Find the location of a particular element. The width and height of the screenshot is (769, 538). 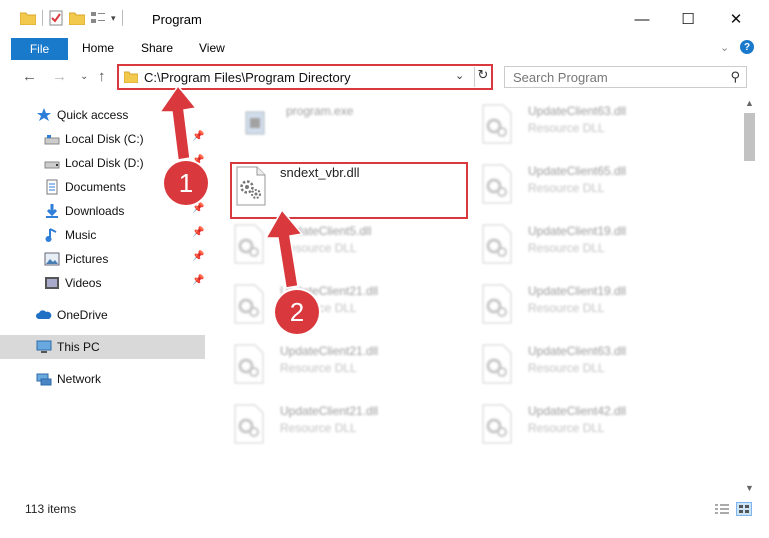

sidebar-item-this-pc: This PC is located at coordinates (102, 347).